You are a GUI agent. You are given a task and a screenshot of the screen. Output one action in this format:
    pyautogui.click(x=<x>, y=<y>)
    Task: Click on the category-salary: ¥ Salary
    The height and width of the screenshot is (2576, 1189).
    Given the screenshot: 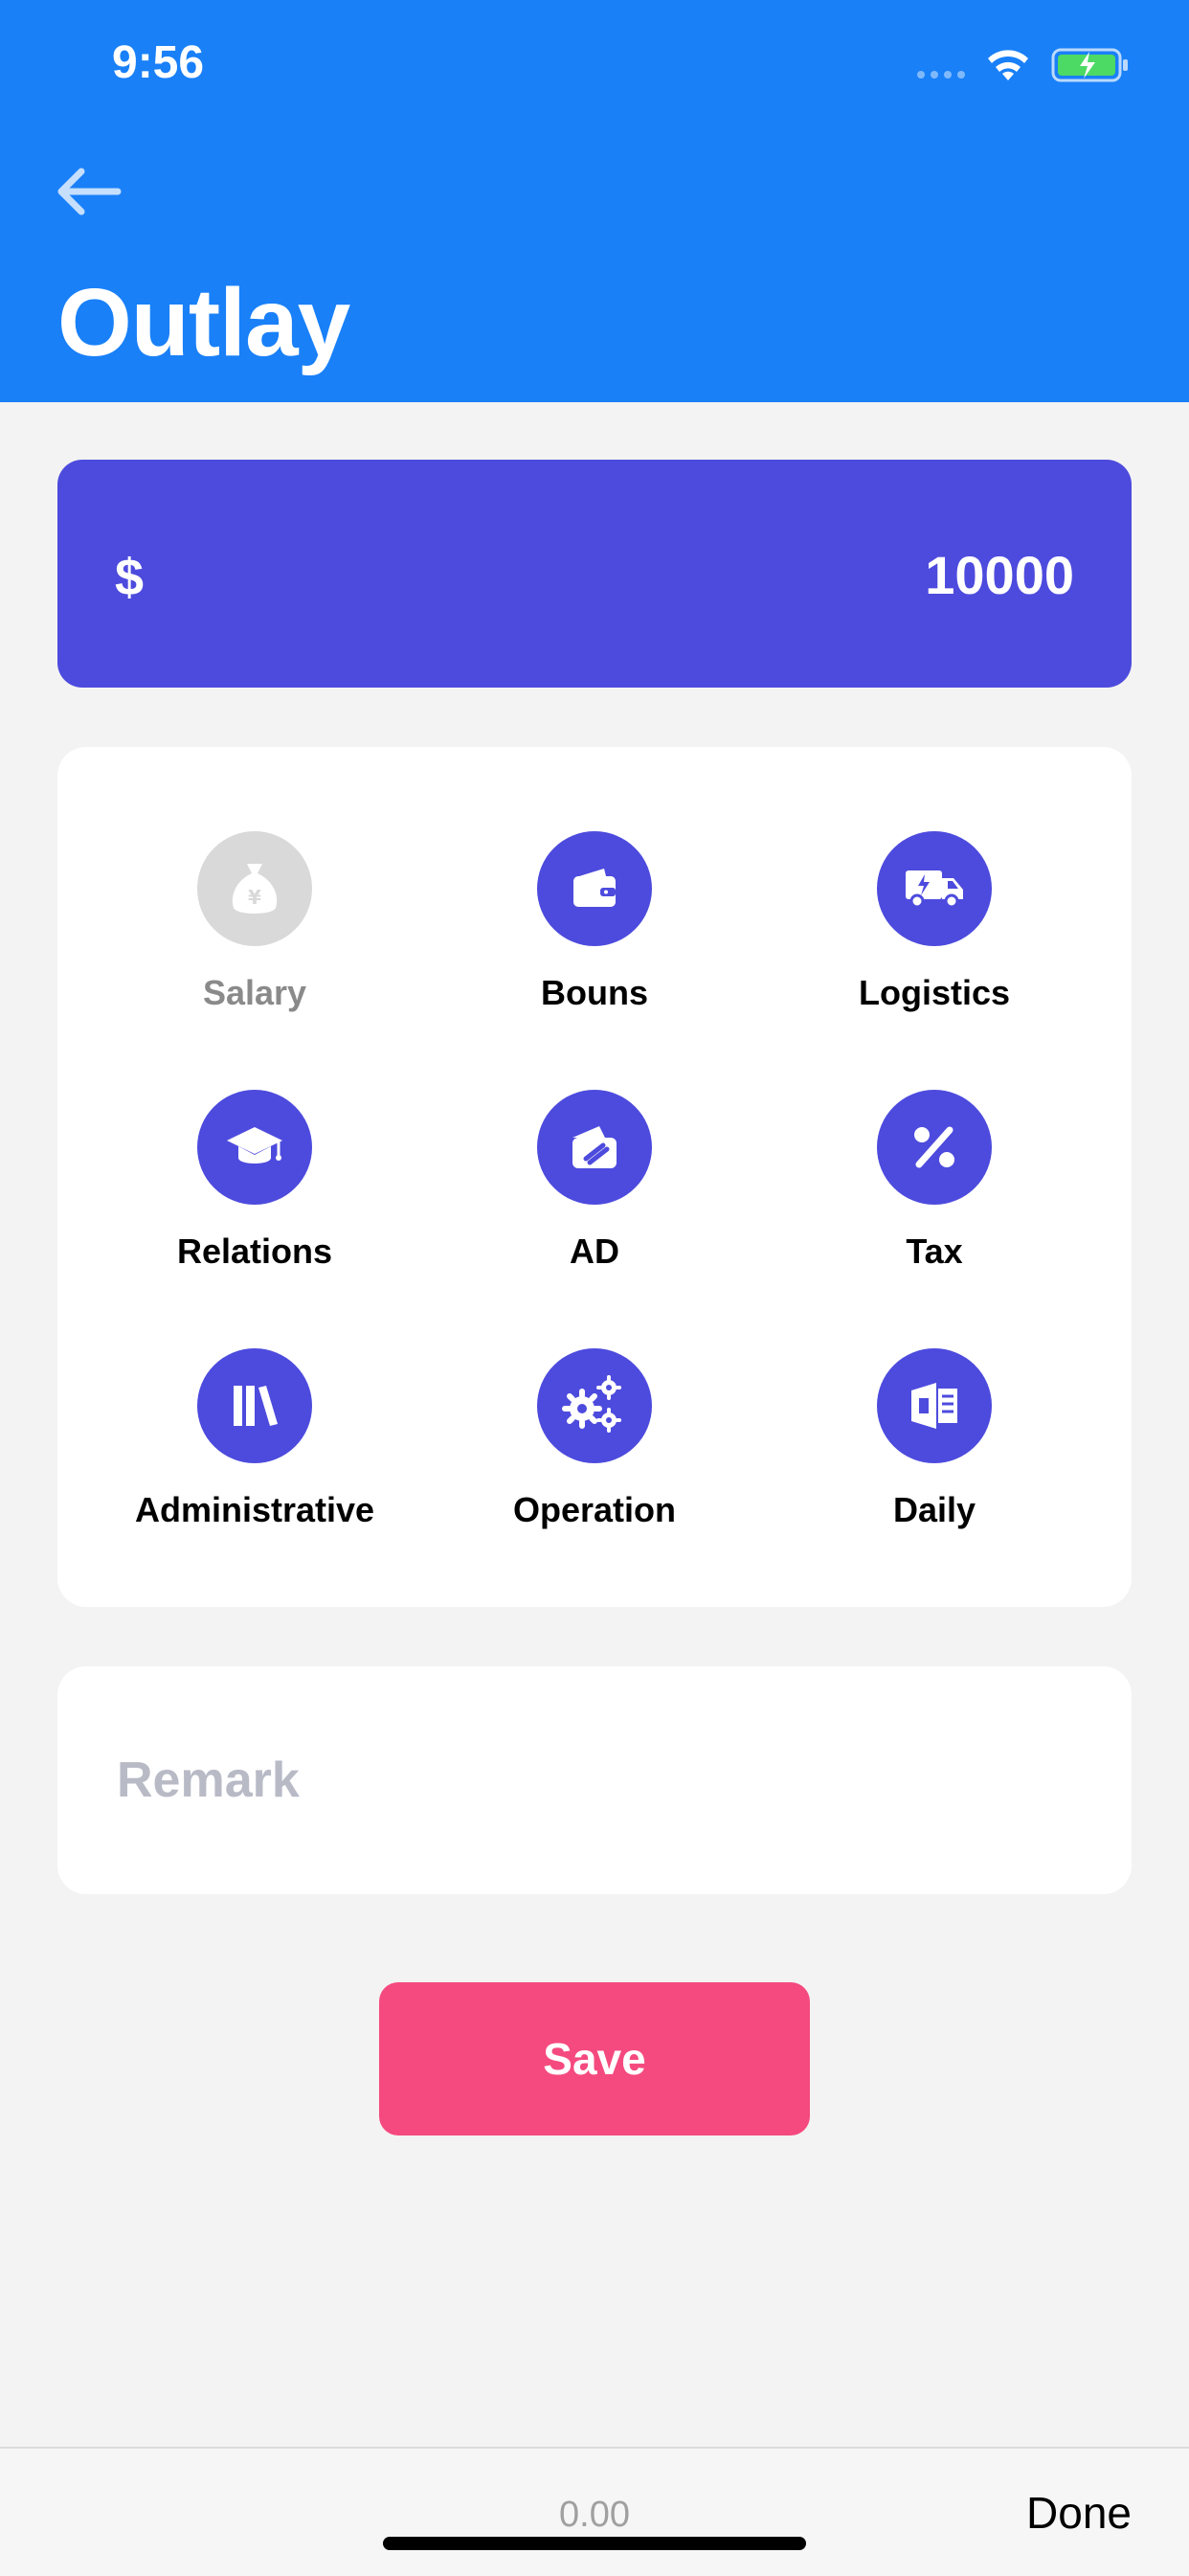 What is the action you would take?
    pyautogui.click(x=254, y=922)
    